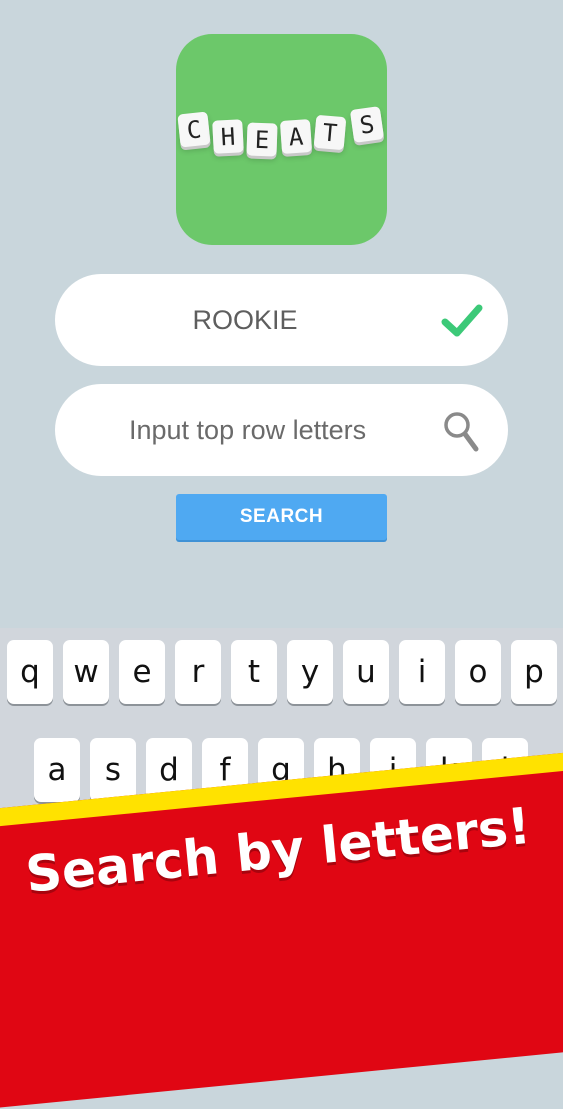  What do you see at coordinates (296, 136) in the screenshot?
I see `tile-letter: A` at bounding box center [296, 136].